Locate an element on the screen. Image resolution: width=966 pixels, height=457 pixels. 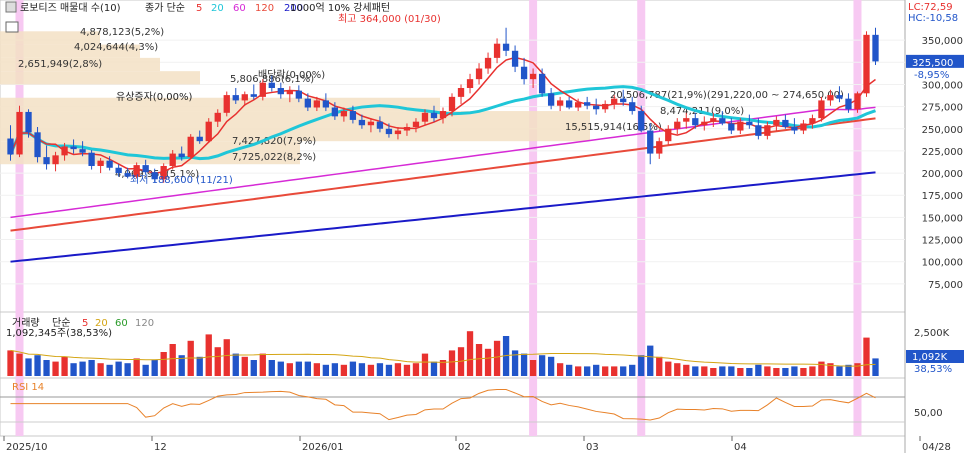
current-change: -8,95% is located at coordinates (931, 75).